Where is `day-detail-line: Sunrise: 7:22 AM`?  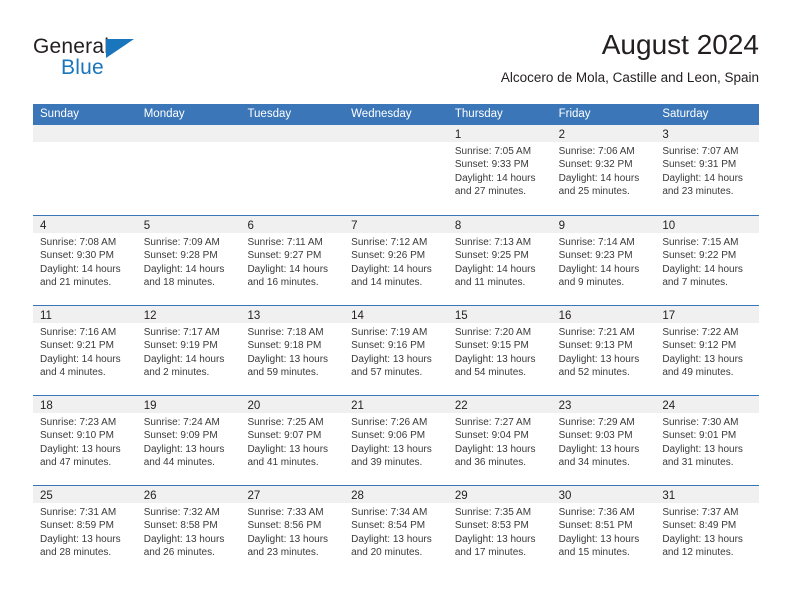
day-detail-line: Sunrise: 7:22 AM is located at coordinates (700, 332).